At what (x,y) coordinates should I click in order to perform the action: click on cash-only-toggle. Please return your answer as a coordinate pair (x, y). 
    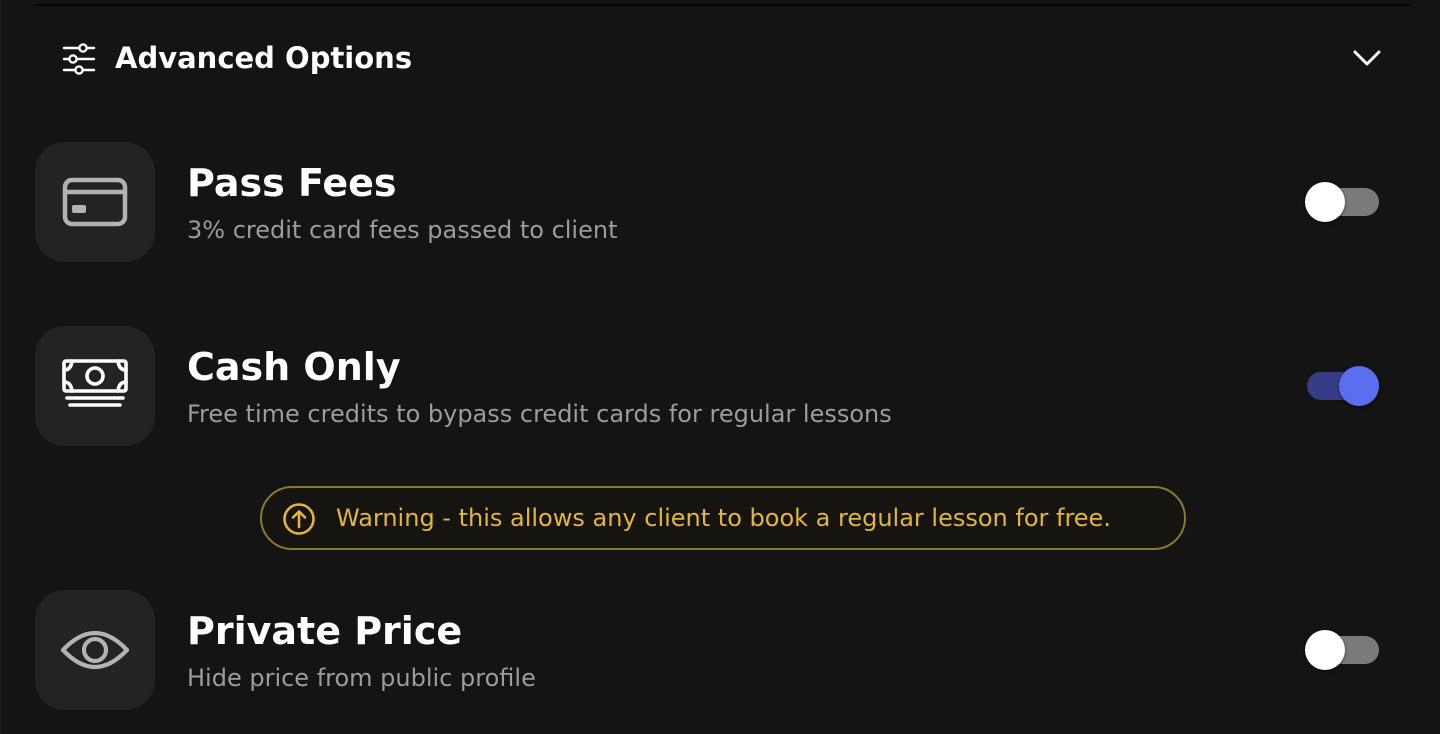
    Looking at the image, I should click on (1343, 386).